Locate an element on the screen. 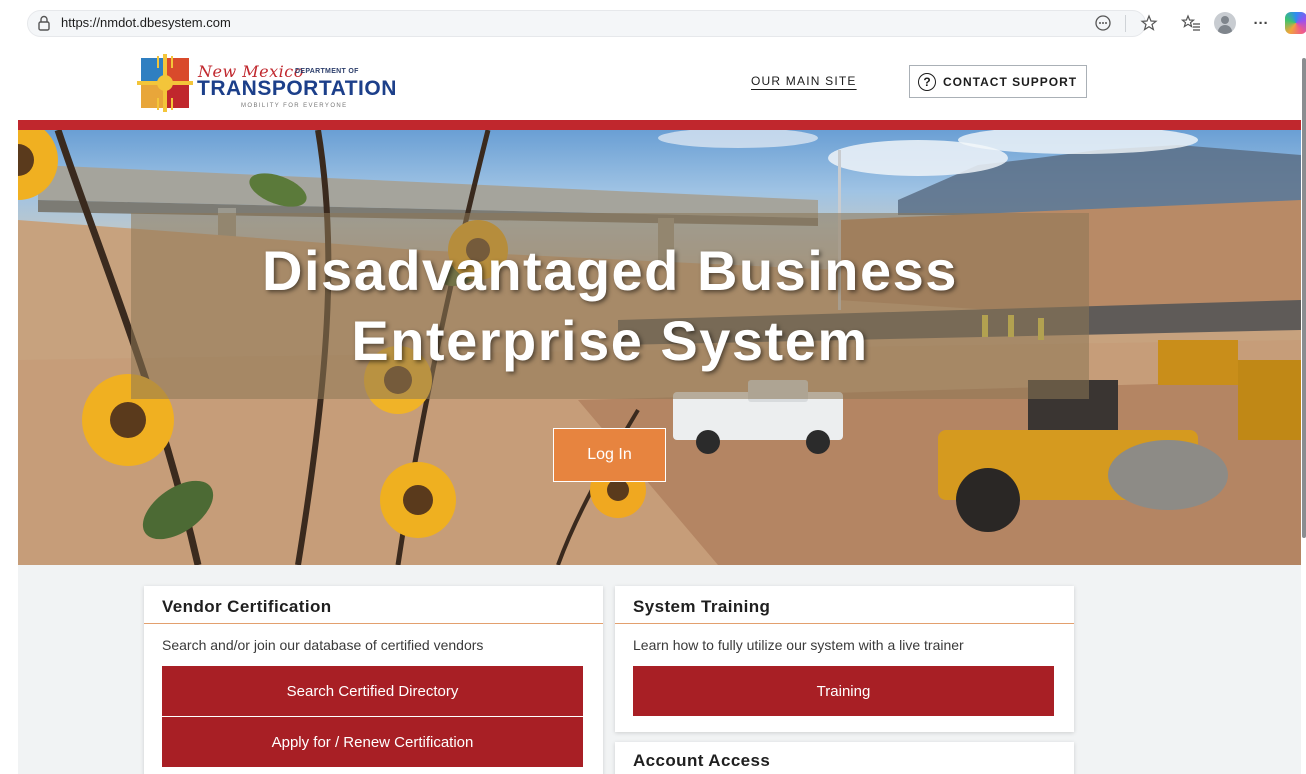  header-red-rule is located at coordinates (659, 125).